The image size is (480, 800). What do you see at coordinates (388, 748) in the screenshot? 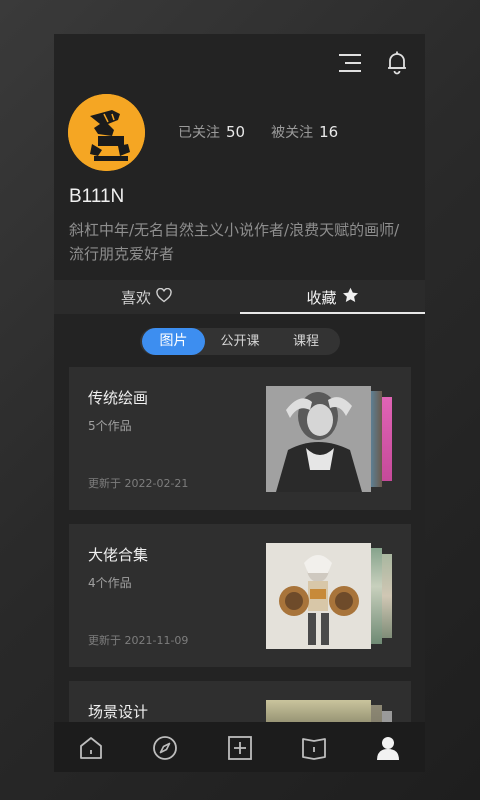
I see `profile-icon` at bounding box center [388, 748].